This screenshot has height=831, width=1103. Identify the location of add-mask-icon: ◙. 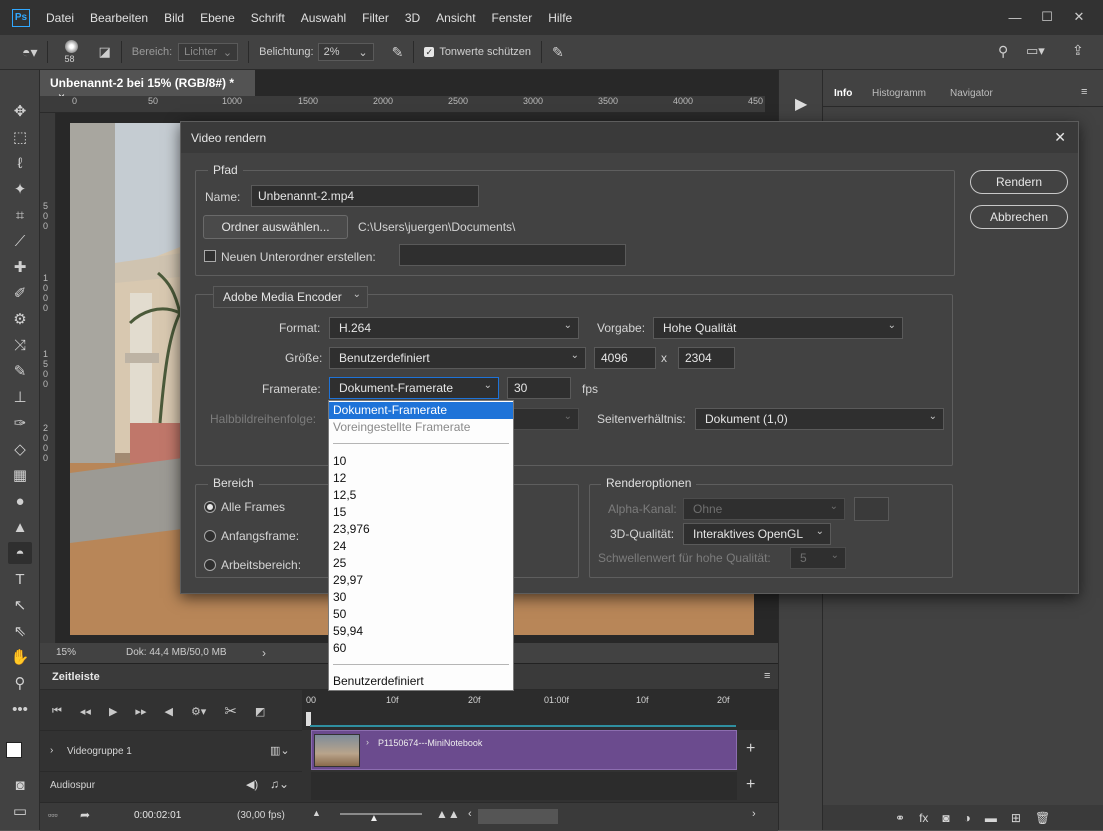
(945, 818).